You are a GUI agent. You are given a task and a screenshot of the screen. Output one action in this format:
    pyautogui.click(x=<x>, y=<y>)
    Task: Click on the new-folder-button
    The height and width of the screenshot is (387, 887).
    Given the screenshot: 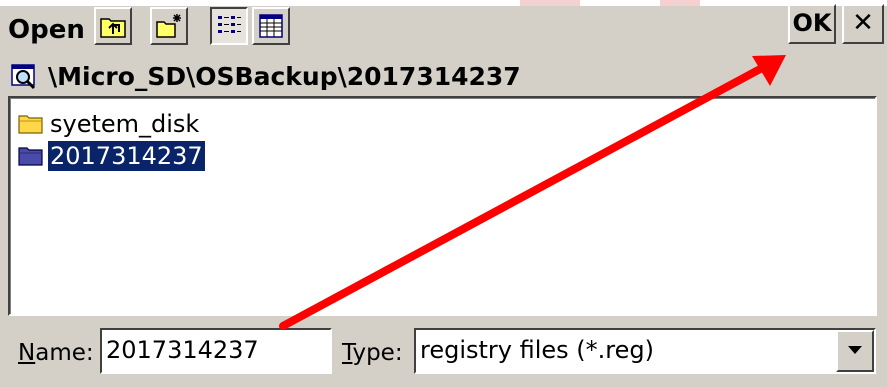 What is the action you would take?
    pyautogui.click(x=169, y=26)
    